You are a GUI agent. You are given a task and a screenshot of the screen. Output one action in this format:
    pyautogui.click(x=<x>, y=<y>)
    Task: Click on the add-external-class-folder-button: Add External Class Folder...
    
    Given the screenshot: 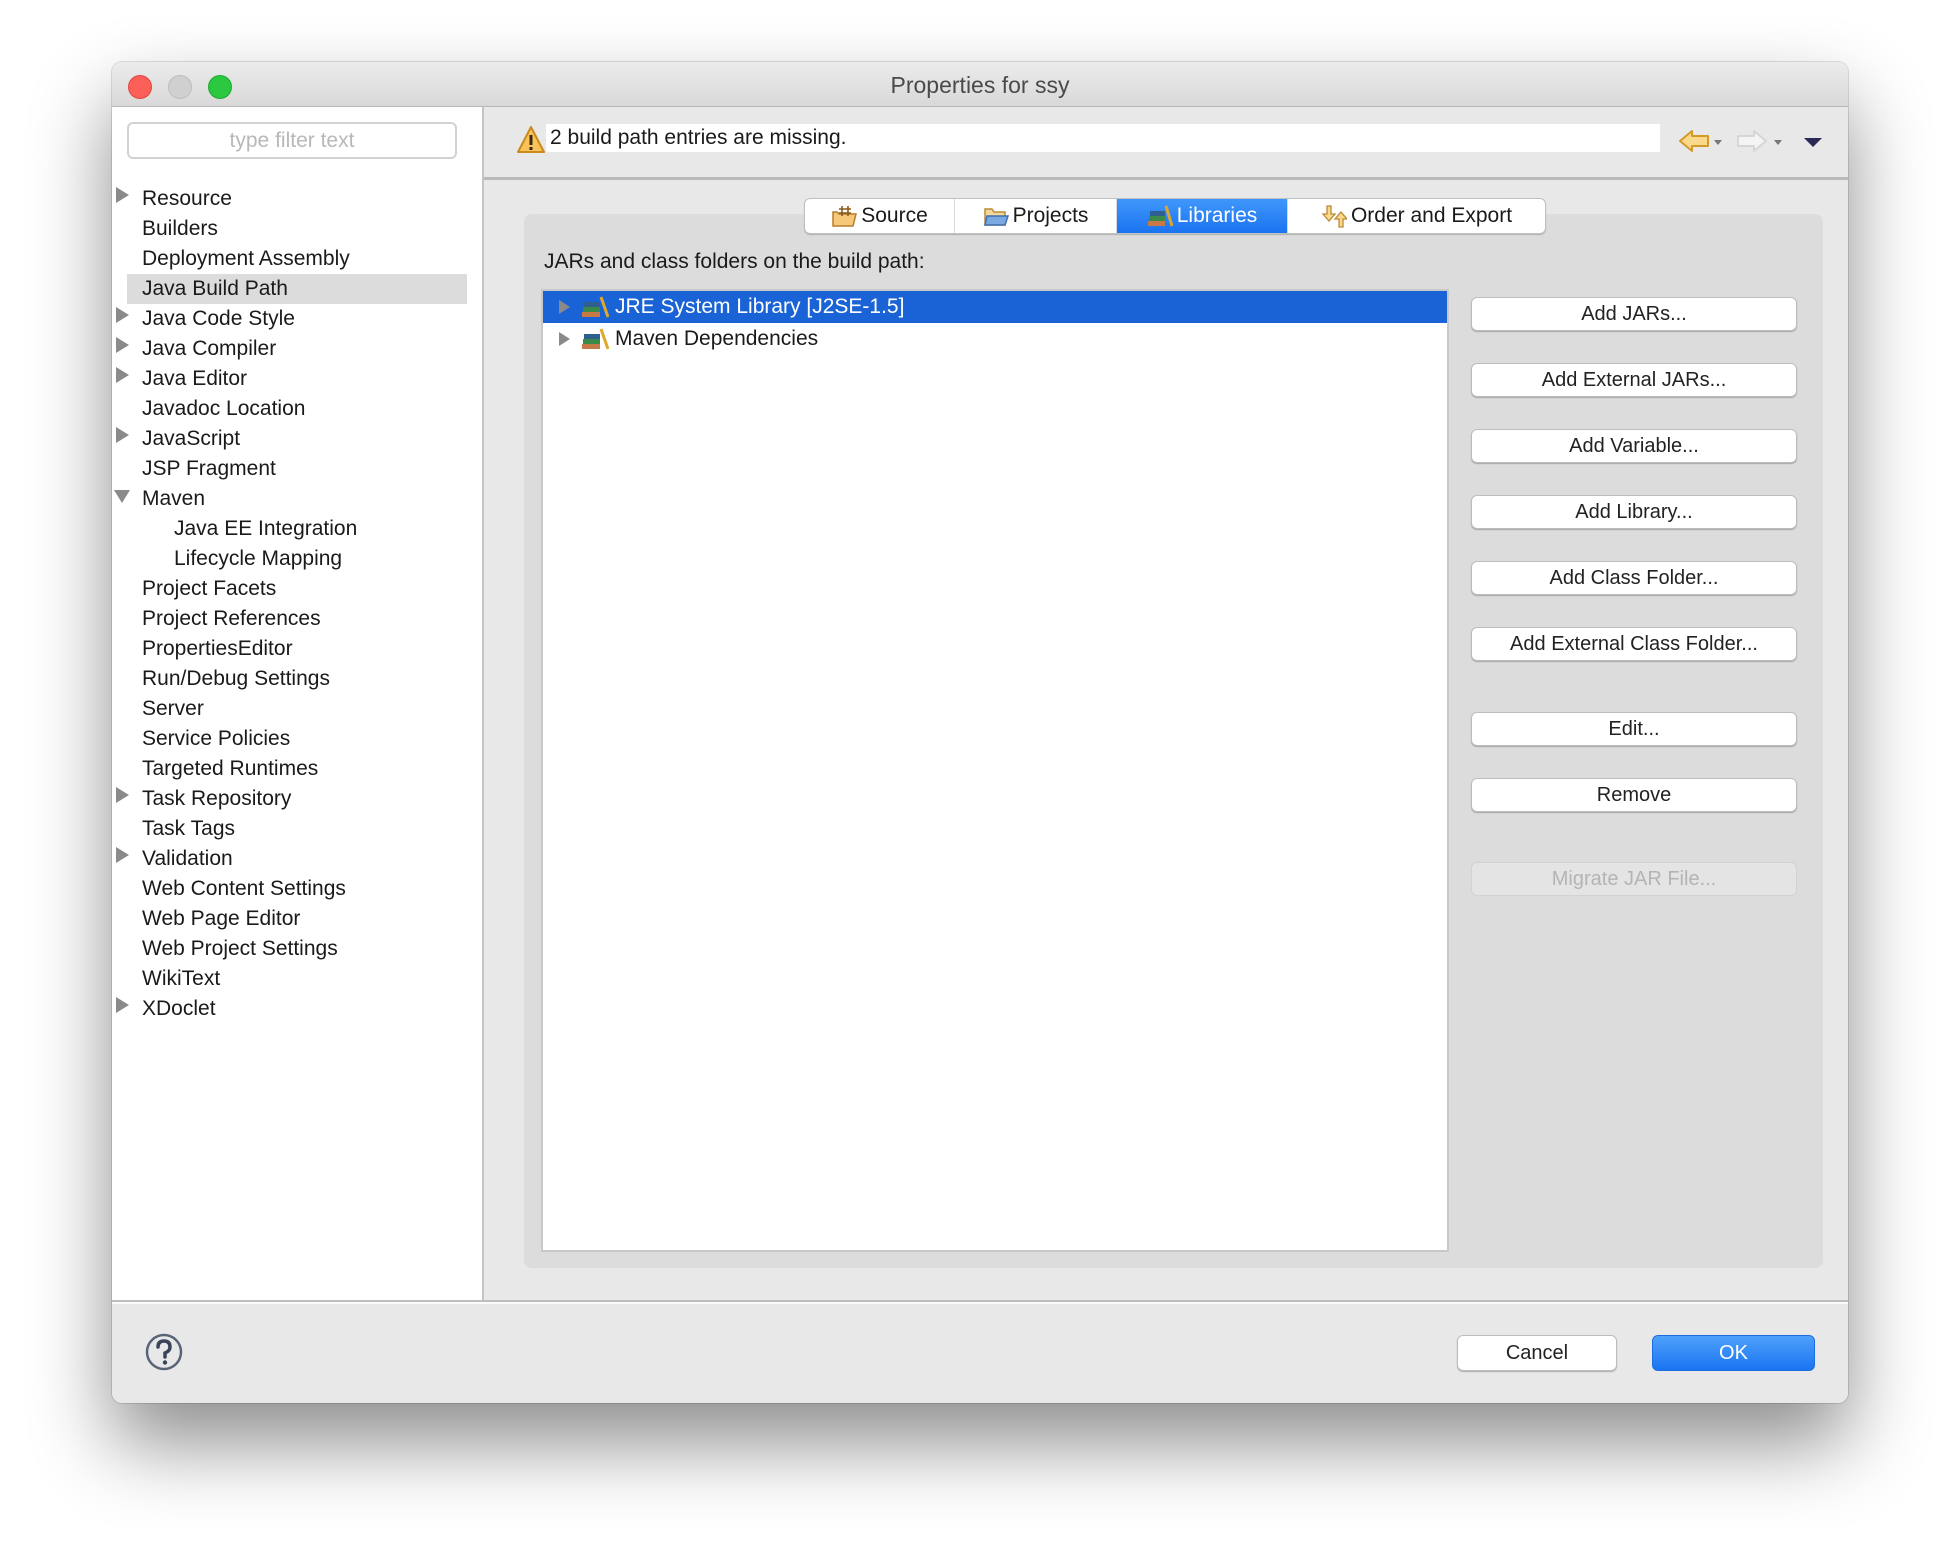 What is the action you would take?
    pyautogui.click(x=1634, y=644)
    